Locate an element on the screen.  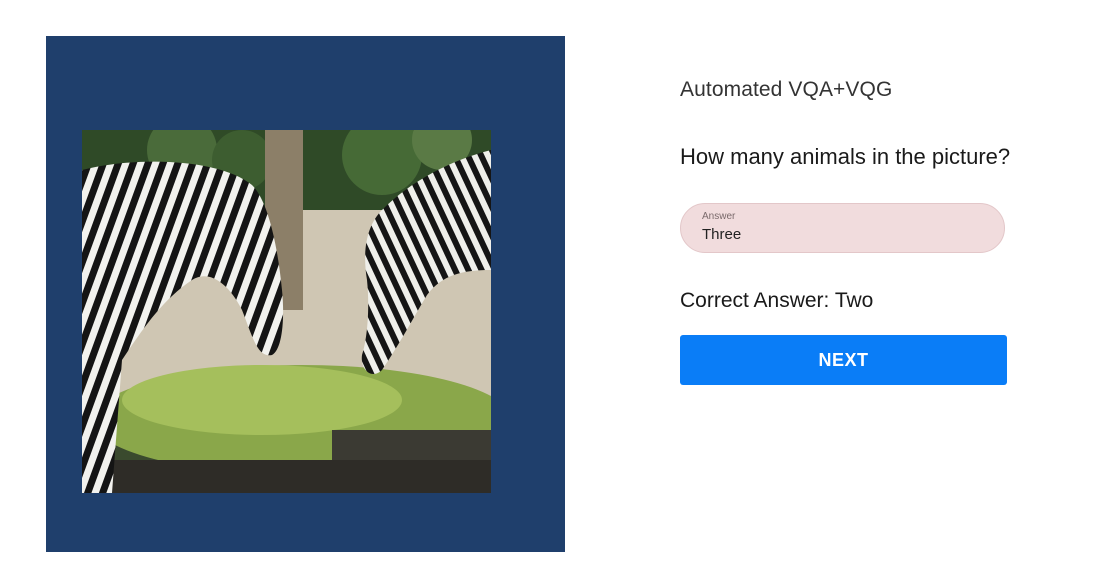
correct-answer-text: Correct Answer: Two is located at coordinates (777, 300).